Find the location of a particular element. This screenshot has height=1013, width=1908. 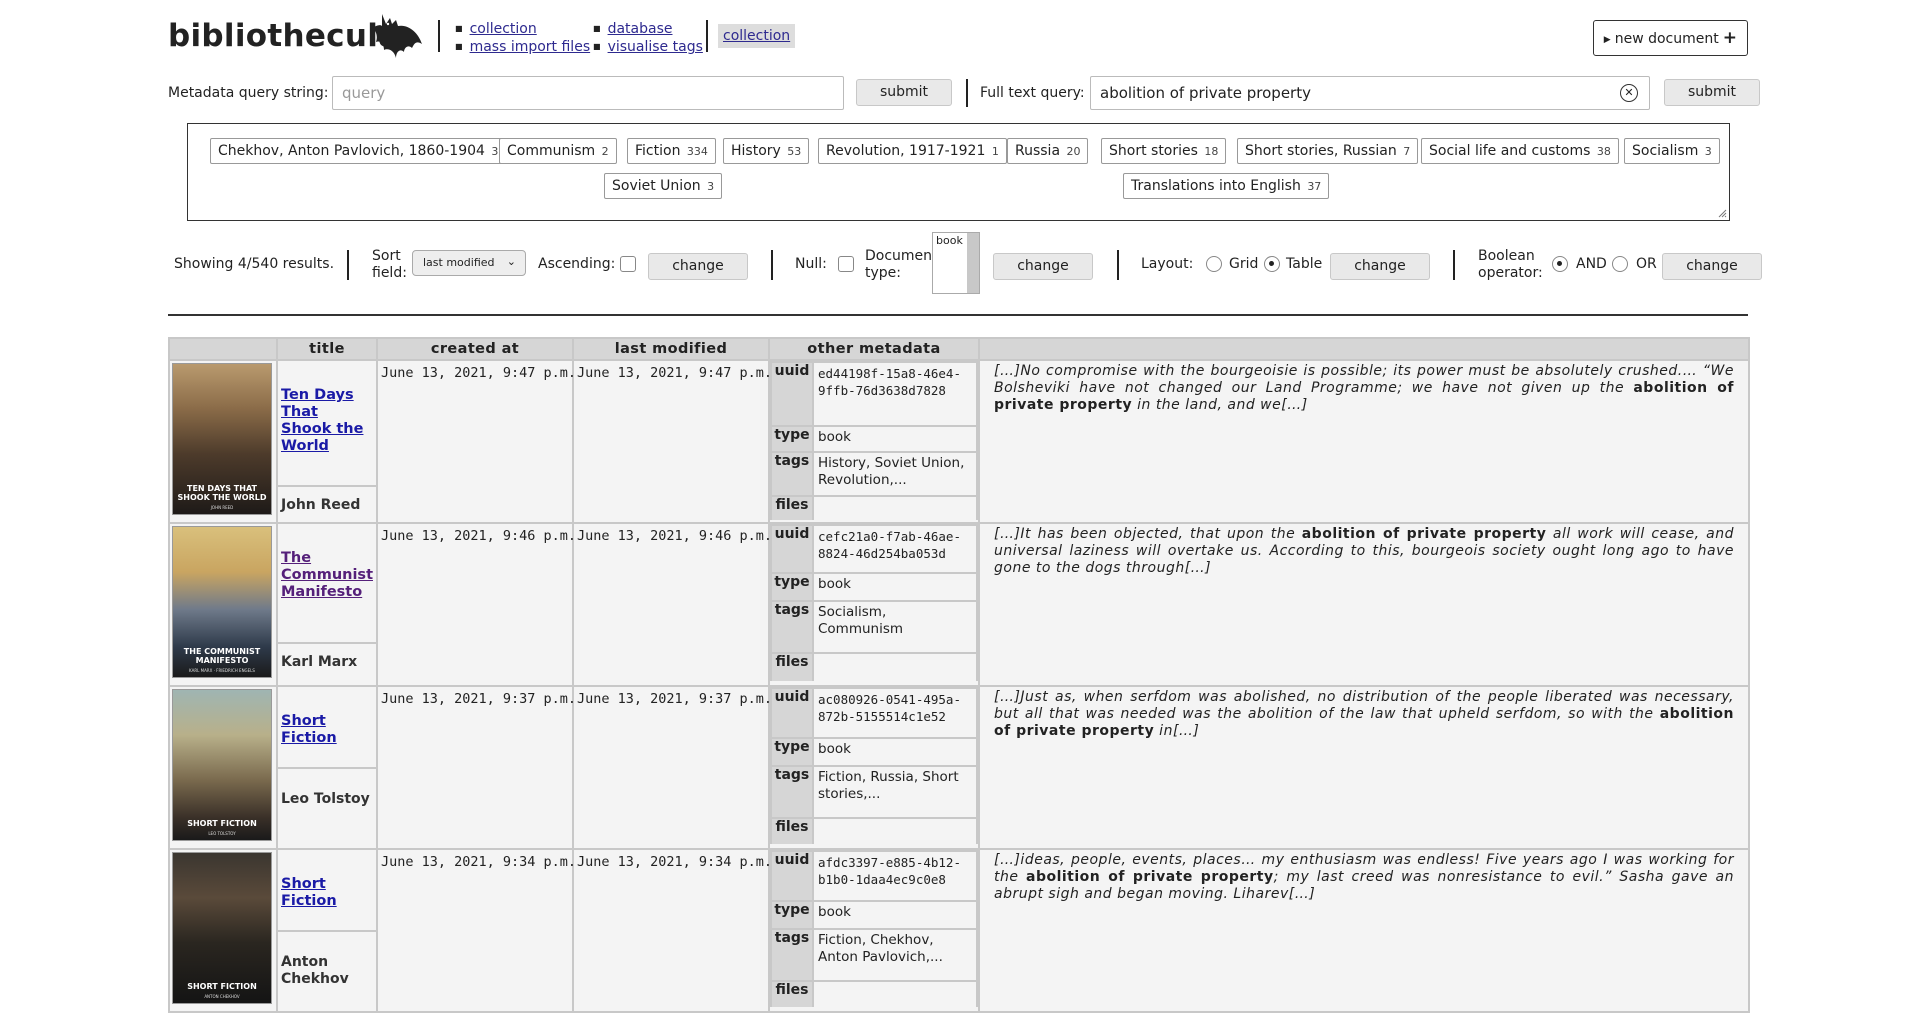

metadata-submit-button: submit is located at coordinates (904, 92).